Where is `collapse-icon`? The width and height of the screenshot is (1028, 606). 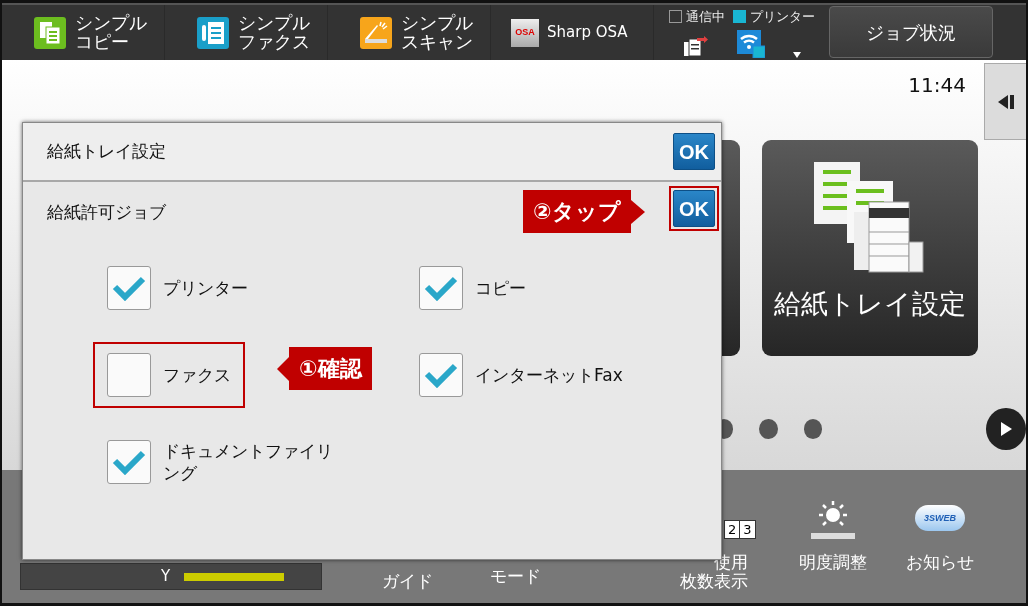
collapse-icon is located at coordinates (1005, 101).